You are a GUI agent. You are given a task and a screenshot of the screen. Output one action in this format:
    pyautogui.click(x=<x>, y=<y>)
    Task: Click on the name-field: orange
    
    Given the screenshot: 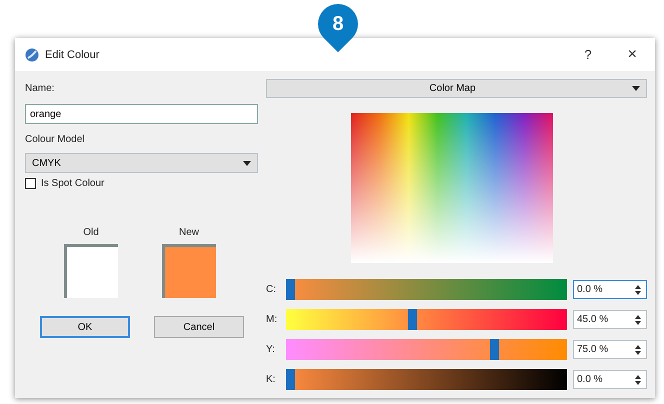 What is the action you would take?
    pyautogui.click(x=141, y=114)
    